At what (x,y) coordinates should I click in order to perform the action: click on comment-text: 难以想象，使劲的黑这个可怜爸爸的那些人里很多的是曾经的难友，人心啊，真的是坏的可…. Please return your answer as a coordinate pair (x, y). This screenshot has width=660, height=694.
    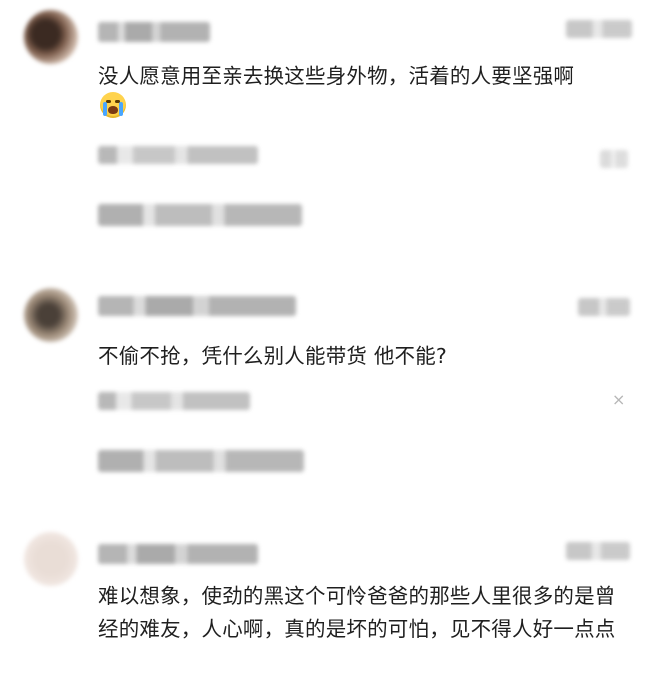
    Looking at the image, I should click on (357, 612).